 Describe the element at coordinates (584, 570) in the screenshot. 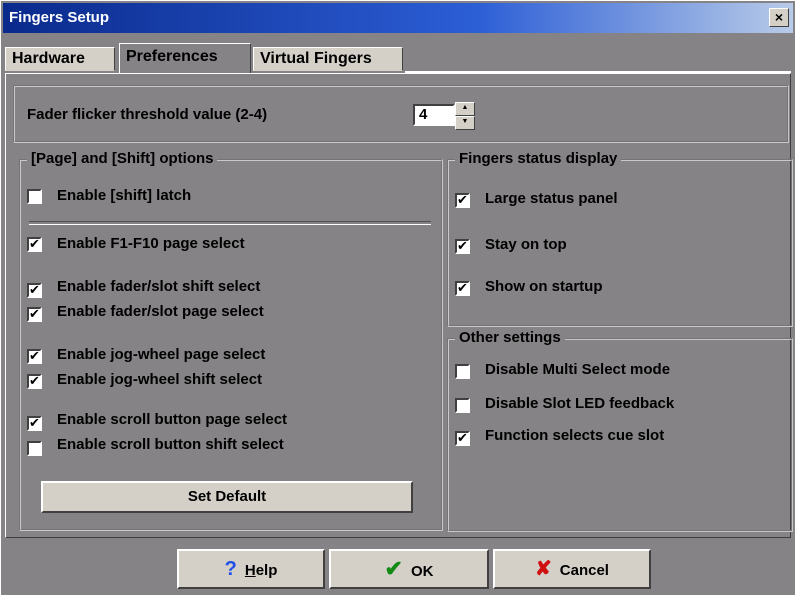

I see `cancel-label: Cancel` at that location.